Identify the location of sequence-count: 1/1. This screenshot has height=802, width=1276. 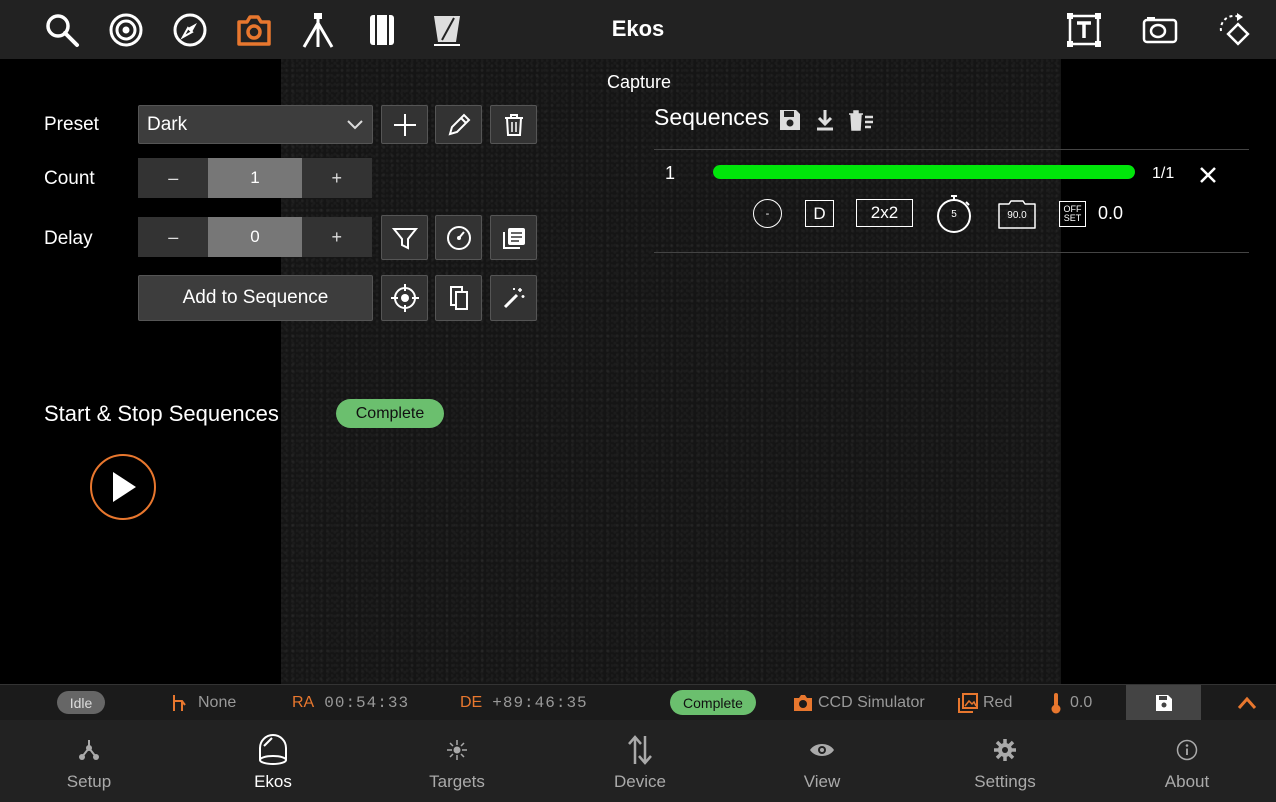
(1163, 173).